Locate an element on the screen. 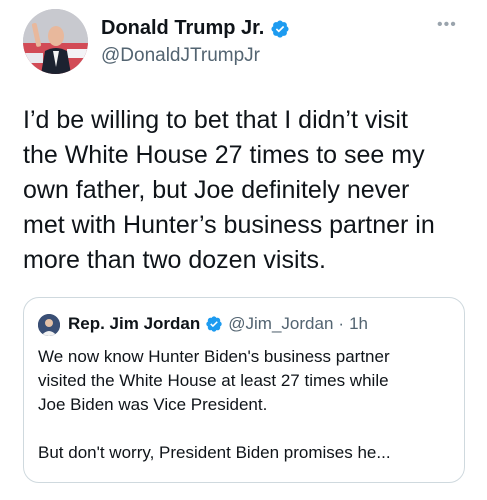  author-name-row: Donald Trump Jr. is located at coordinates (195, 28).